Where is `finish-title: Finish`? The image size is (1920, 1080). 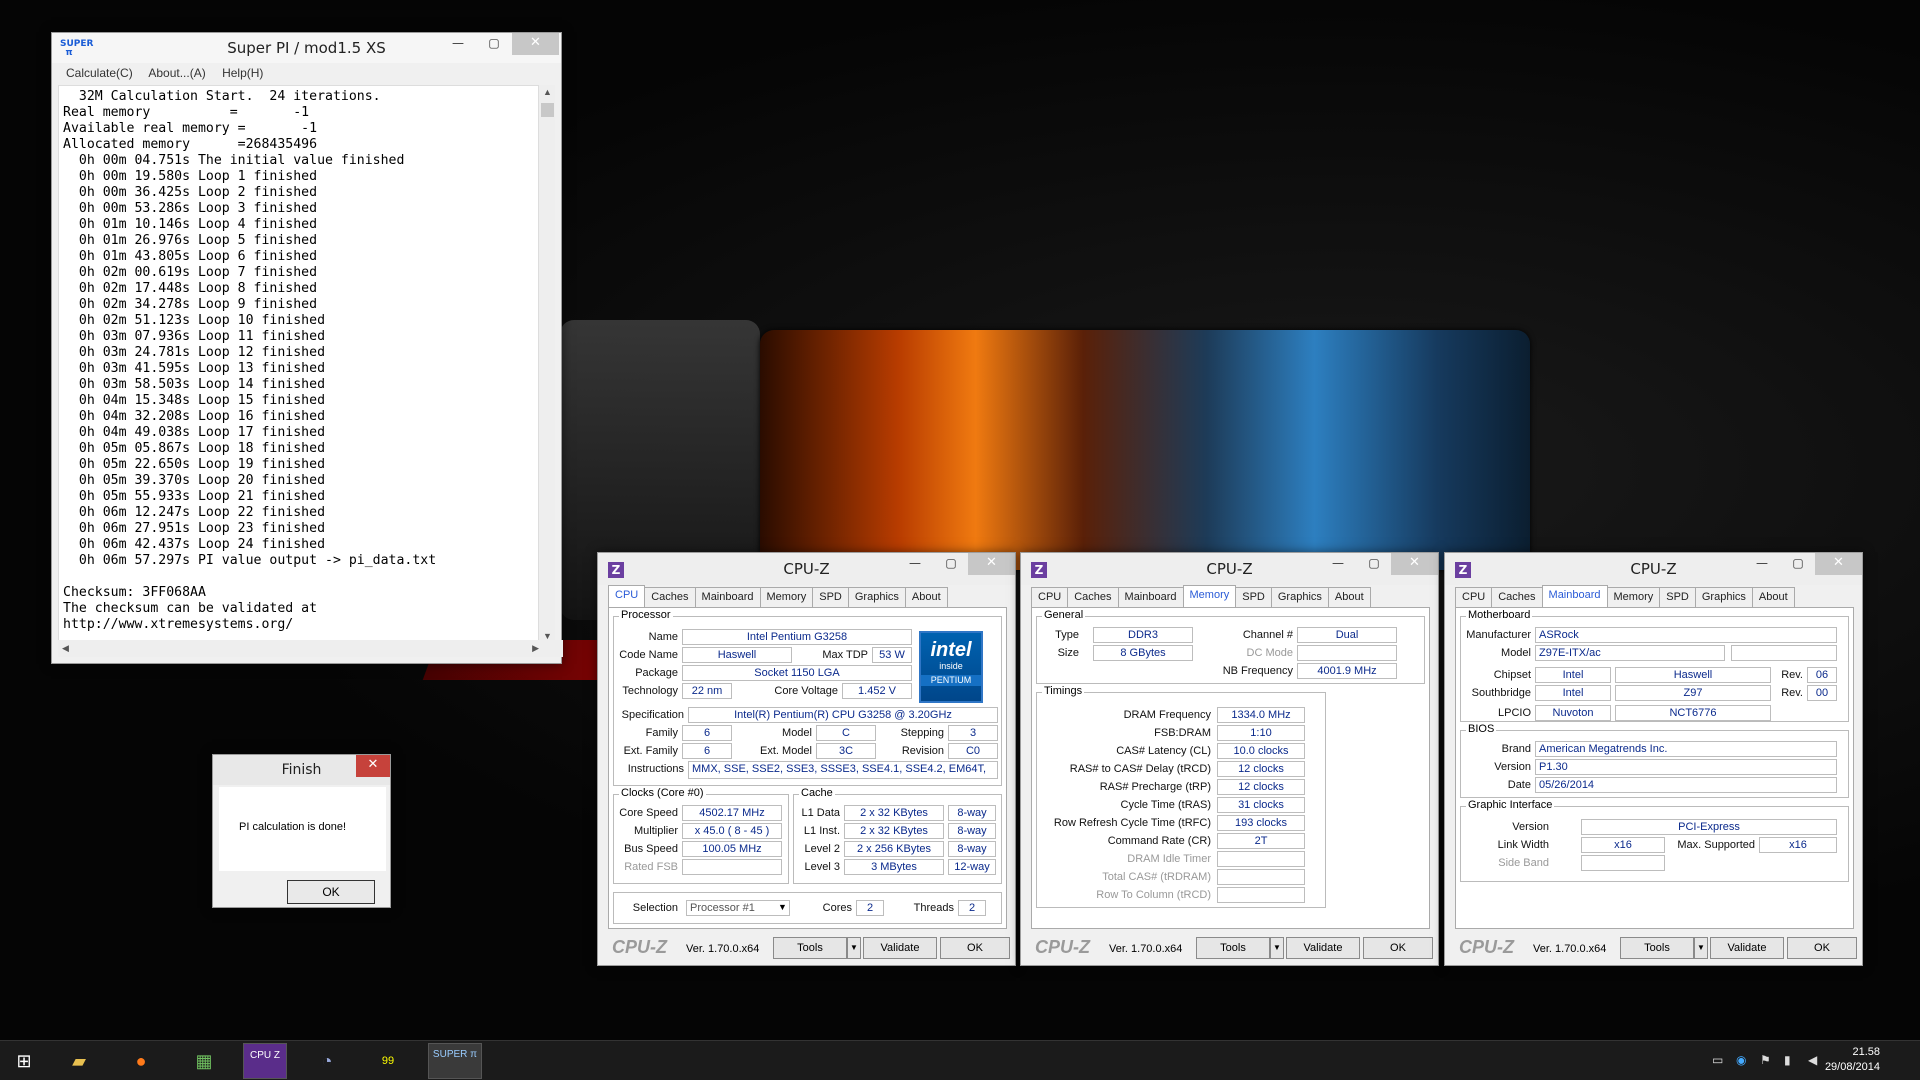 finish-title: Finish is located at coordinates (301, 770).